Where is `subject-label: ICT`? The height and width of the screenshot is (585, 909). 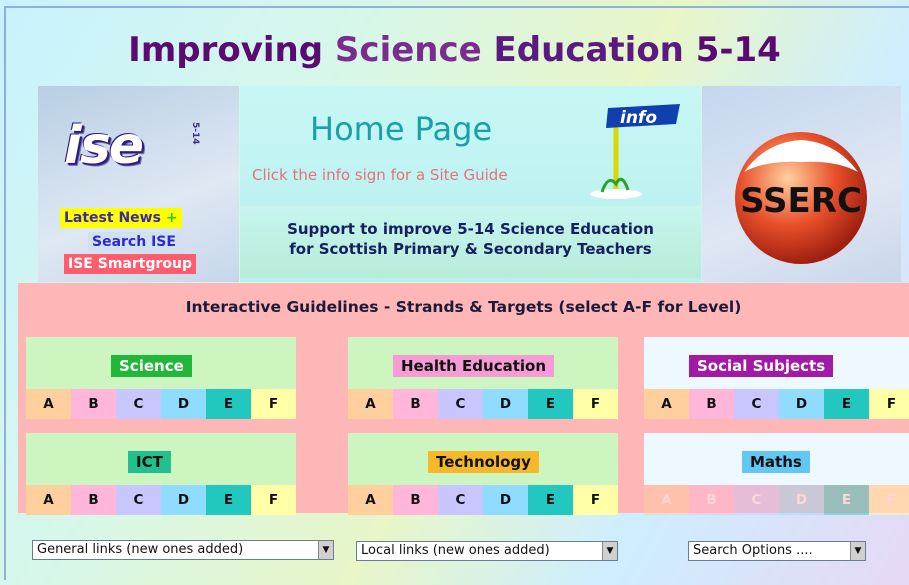
subject-label: ICT is located at coordinates (149, 462).